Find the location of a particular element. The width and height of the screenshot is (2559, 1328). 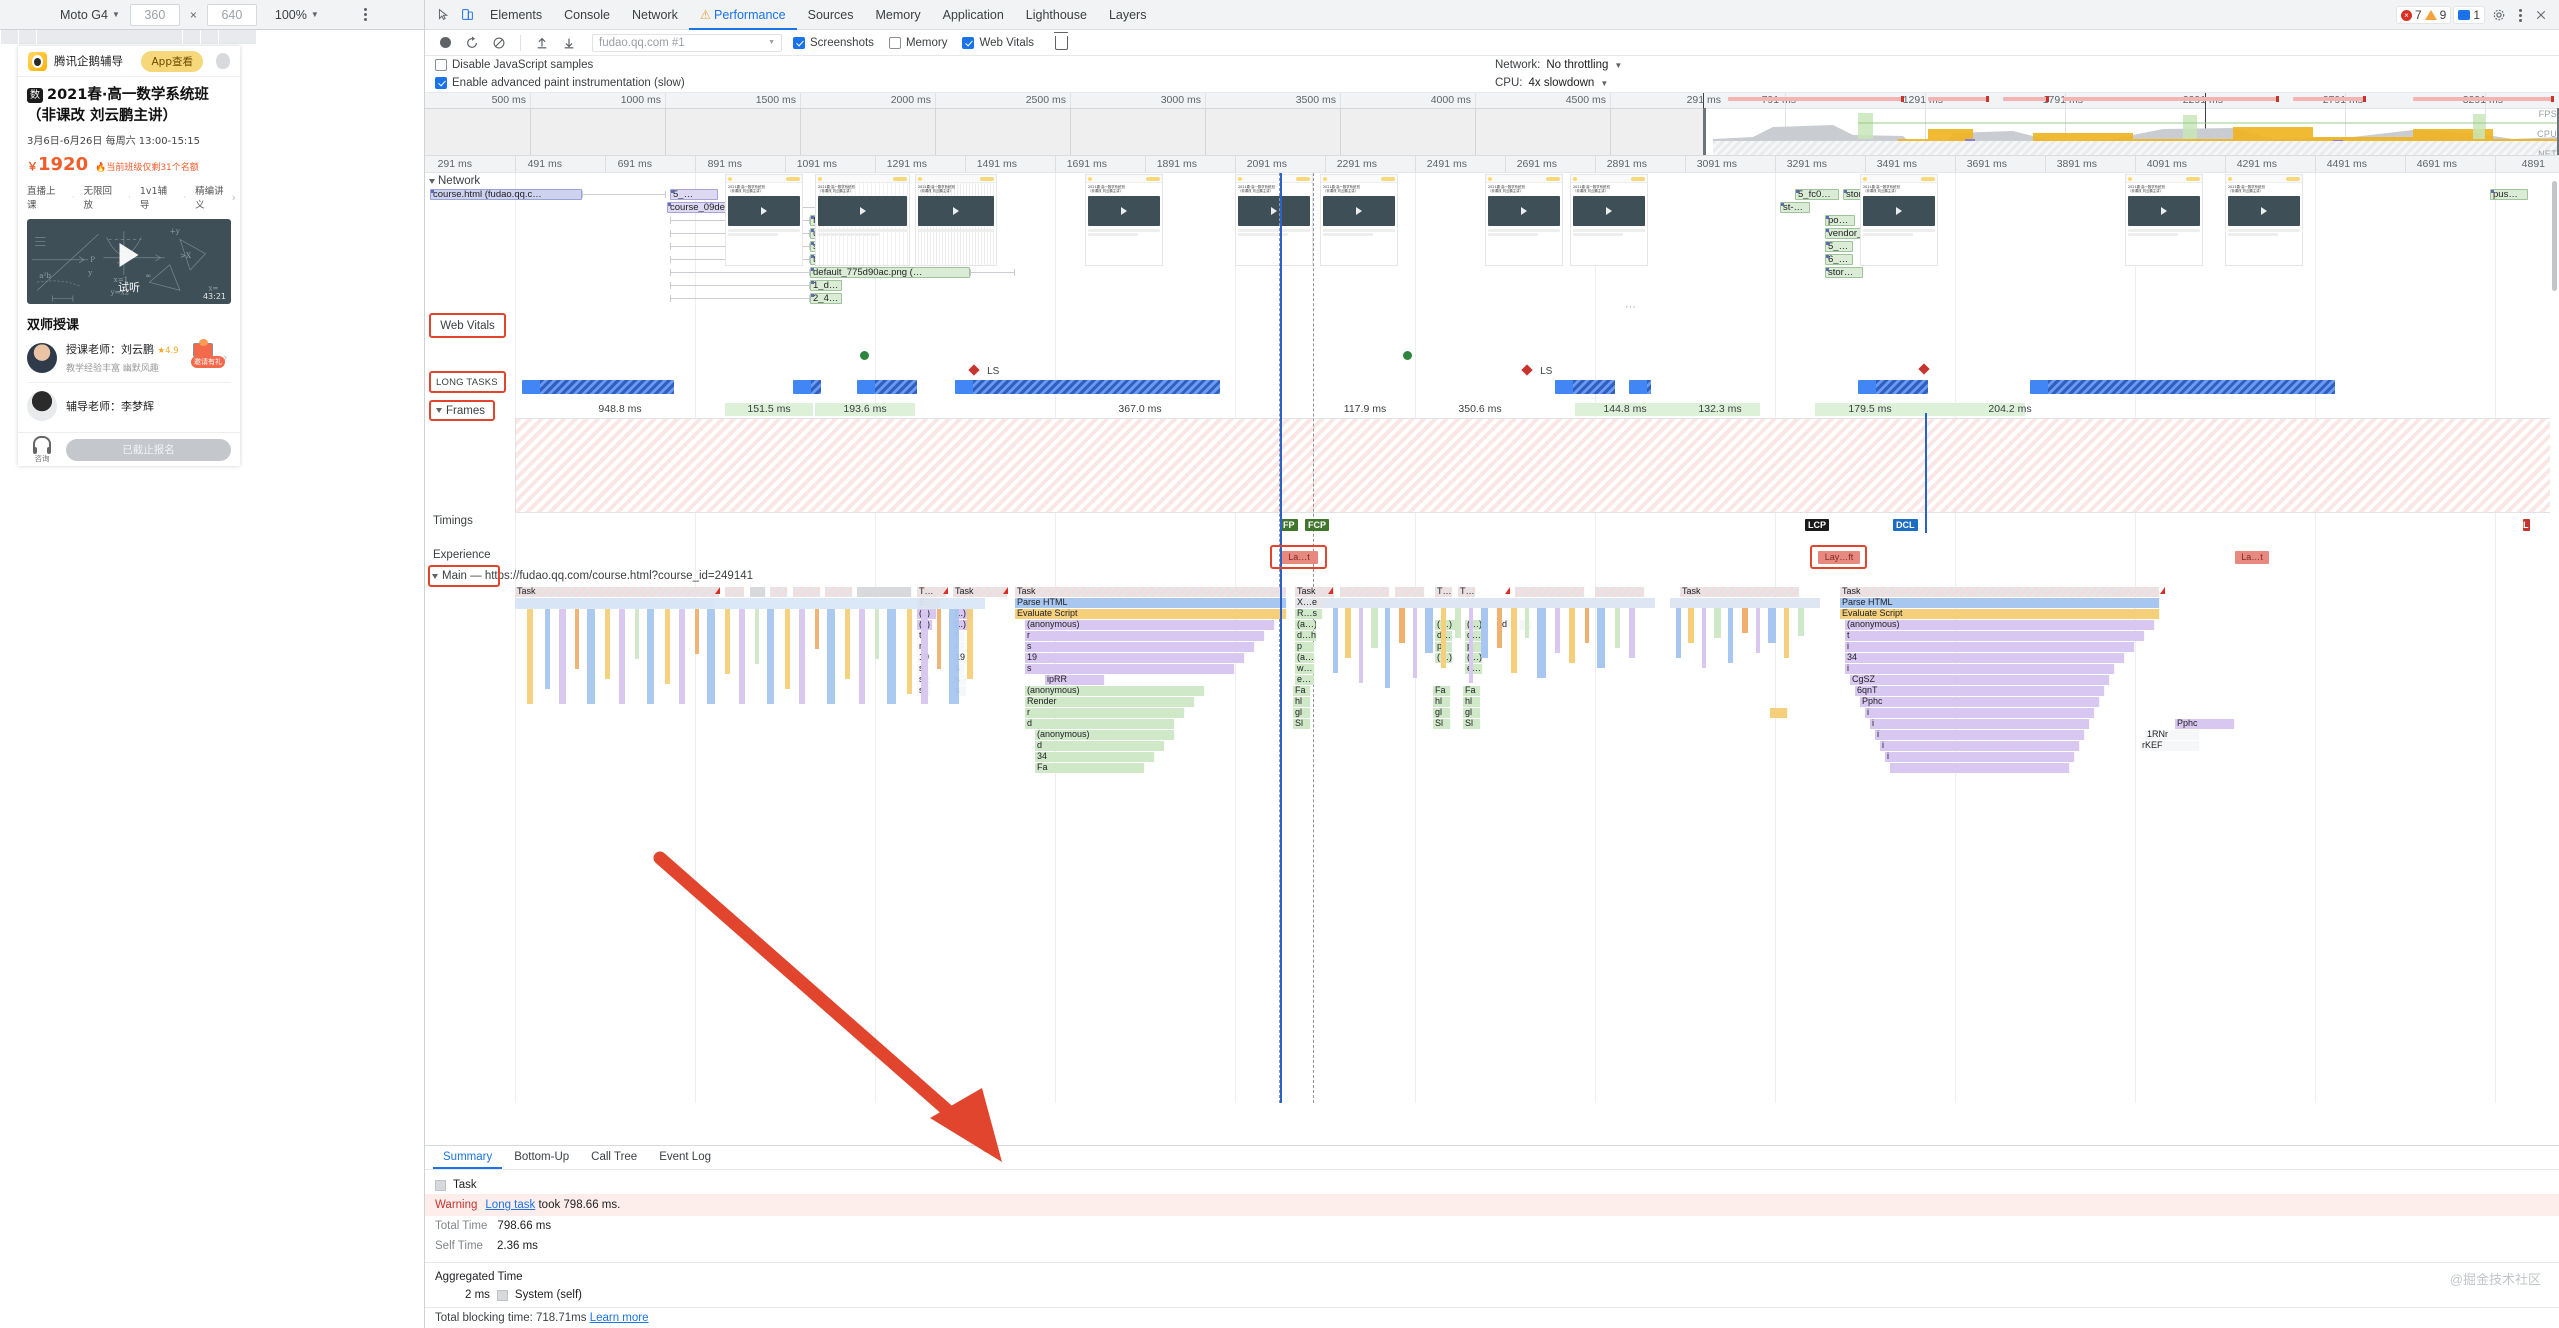

timing-marker-l: L is located at coordinates (2526, 525).